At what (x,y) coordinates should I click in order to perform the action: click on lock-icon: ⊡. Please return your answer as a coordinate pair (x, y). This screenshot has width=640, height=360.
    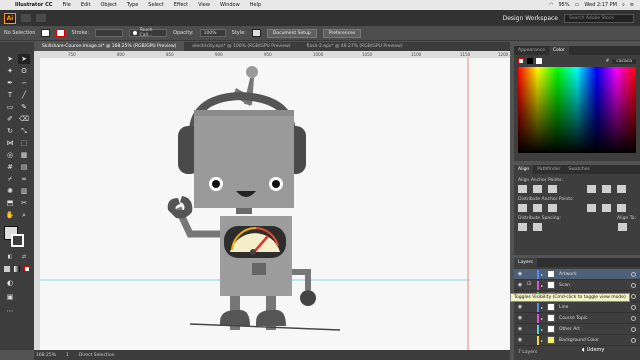
    Looking at the image, I should click on (531, 285).